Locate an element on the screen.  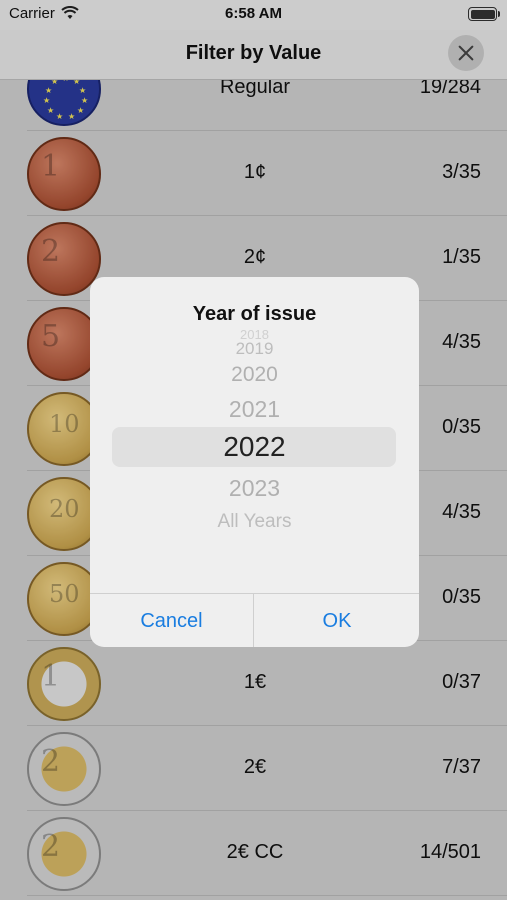
picker-option: 2019 is located at coordinates (254, 349).